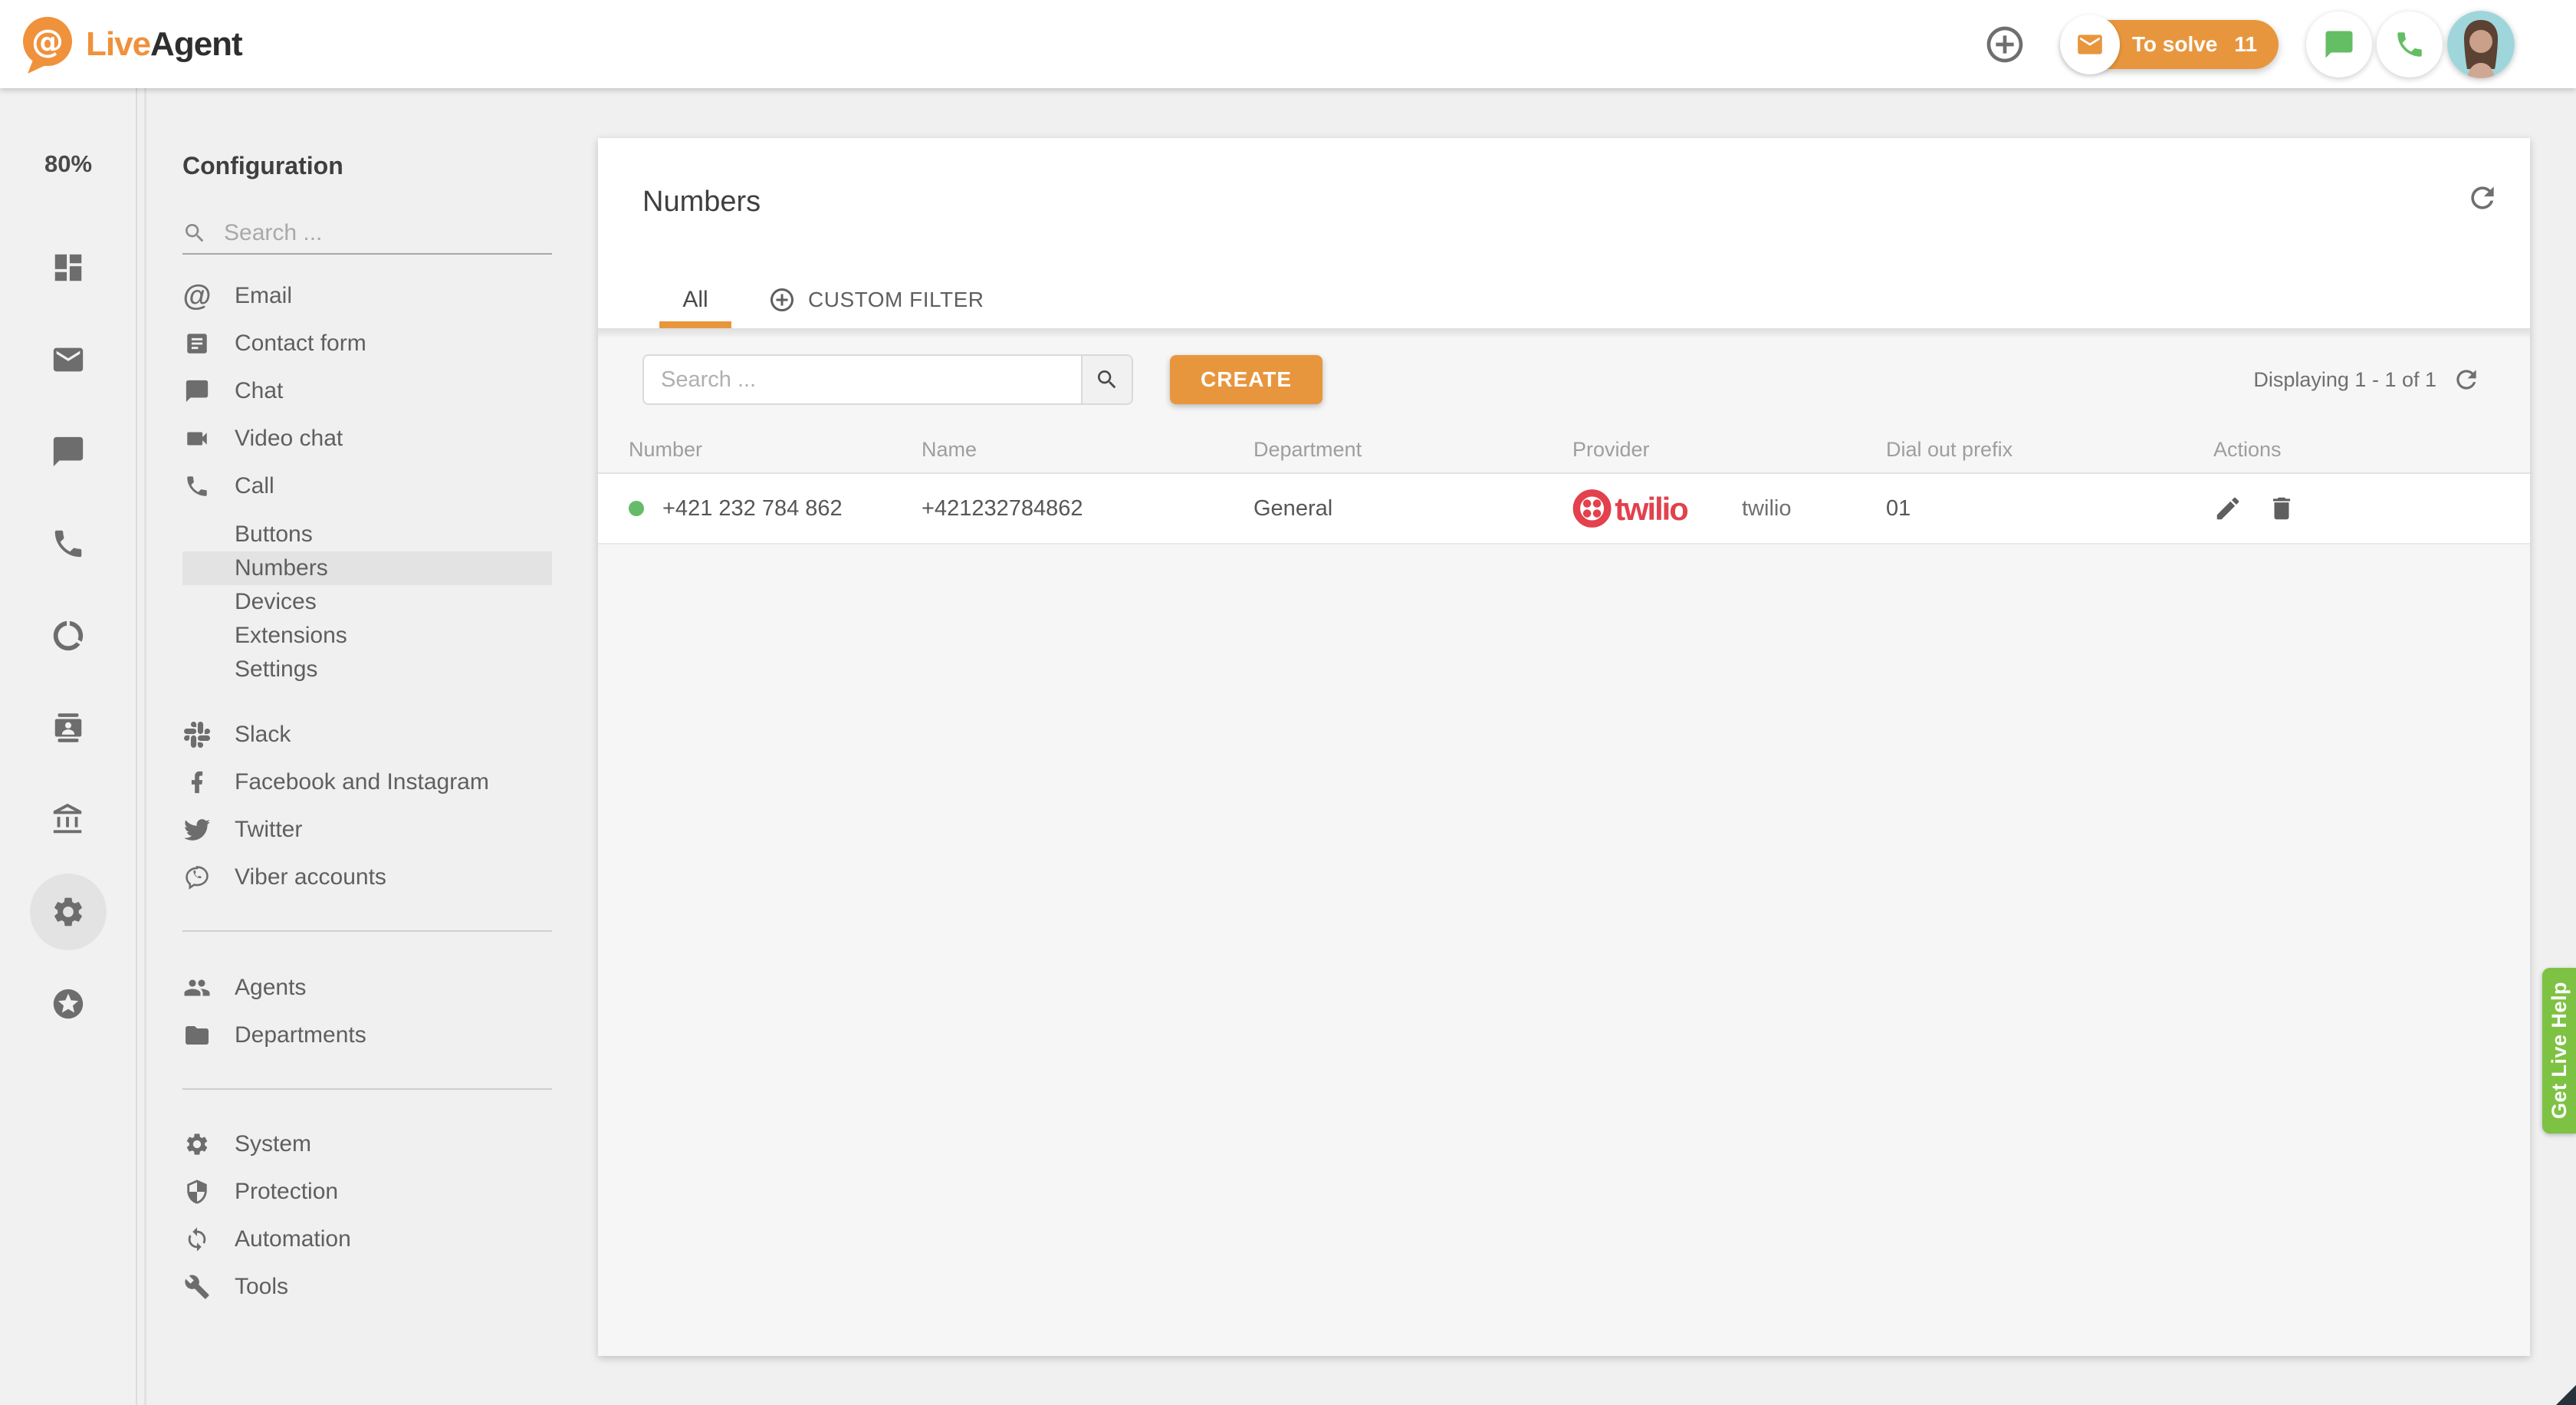  Describe the element at coordinates (2481, 44) in the screenshot. I see `user-avatar` at that location.